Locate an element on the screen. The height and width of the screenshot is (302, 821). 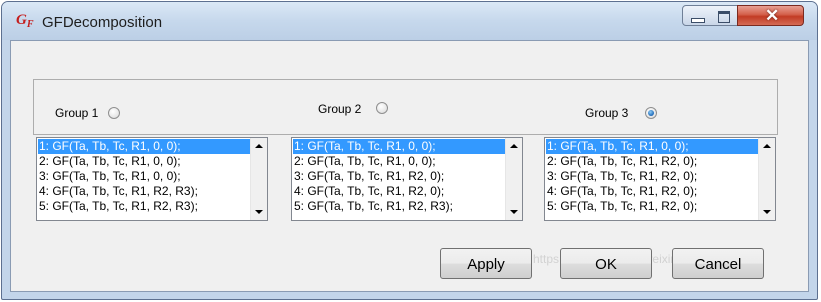
title-bar: GF GFDecomposition ✕ is located at coordinates (409, 21).